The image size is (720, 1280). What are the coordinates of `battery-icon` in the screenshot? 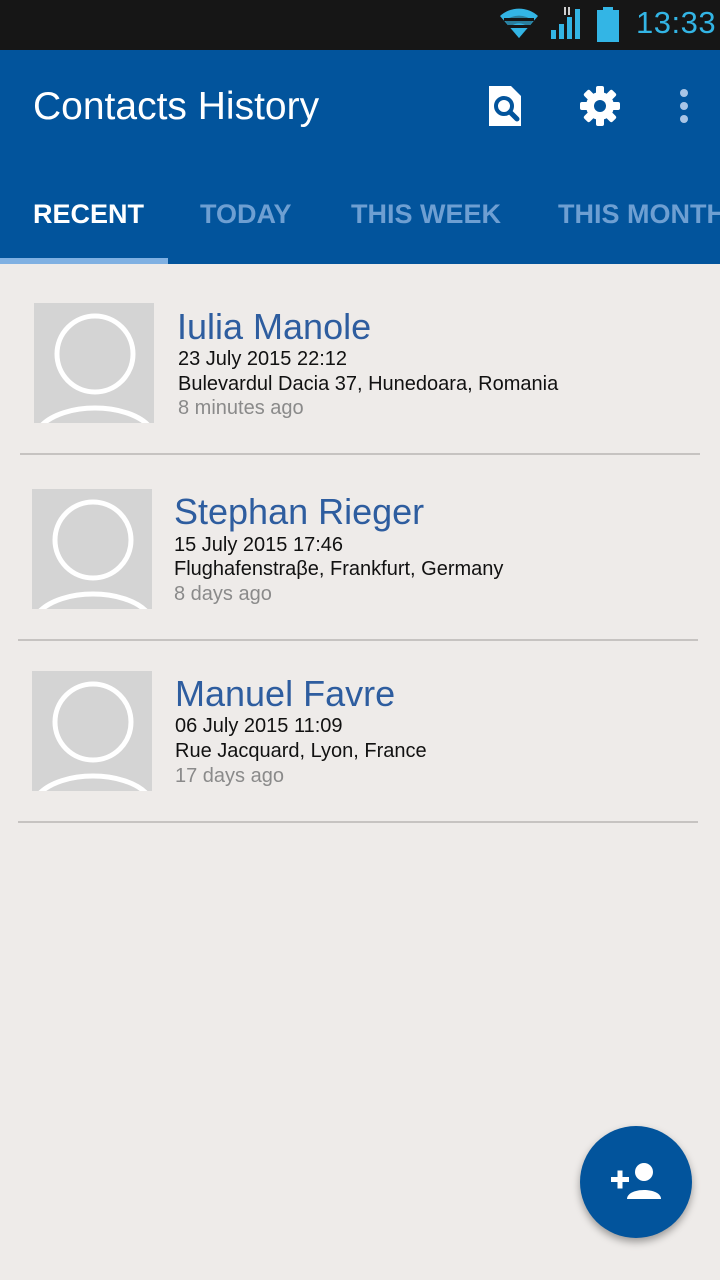 It's located at (608, 24).